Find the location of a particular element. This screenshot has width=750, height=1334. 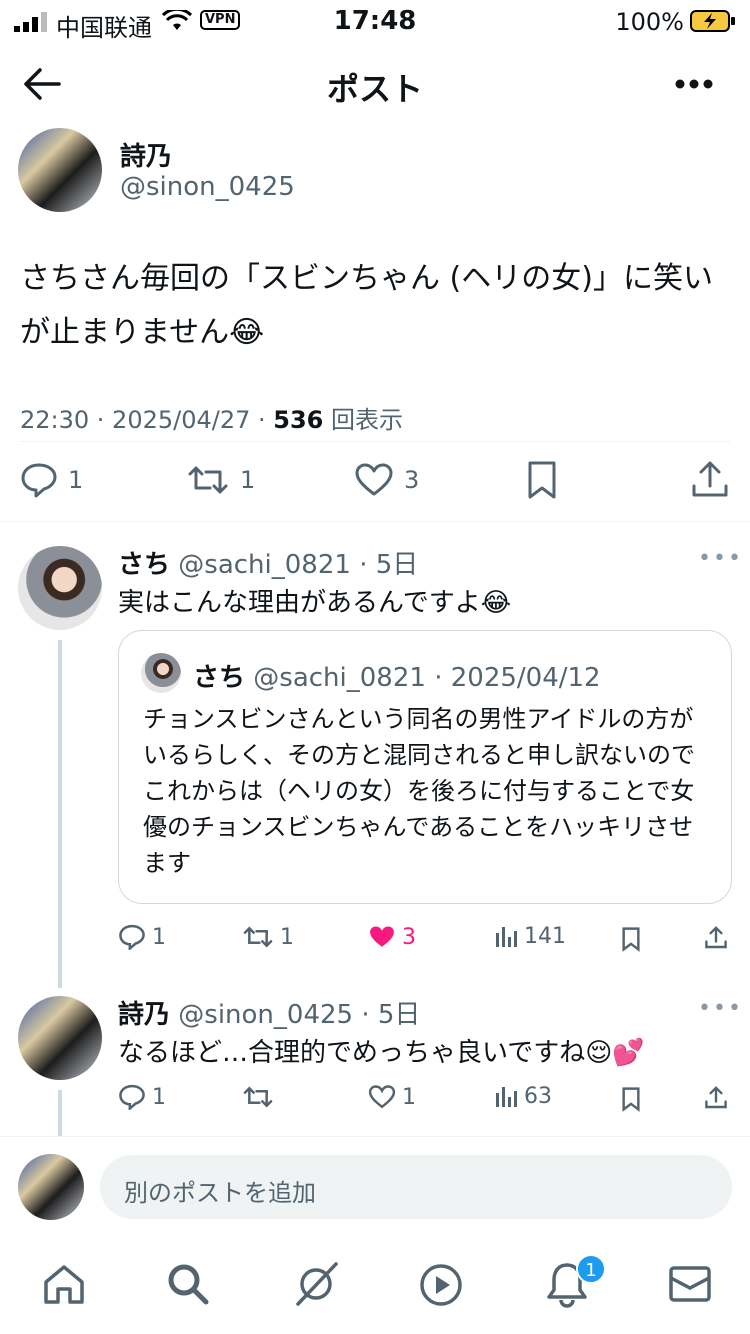

post-meta: 22:30 · 2025/04/27 · 536 回表示 is located at coordinates (211, 417).